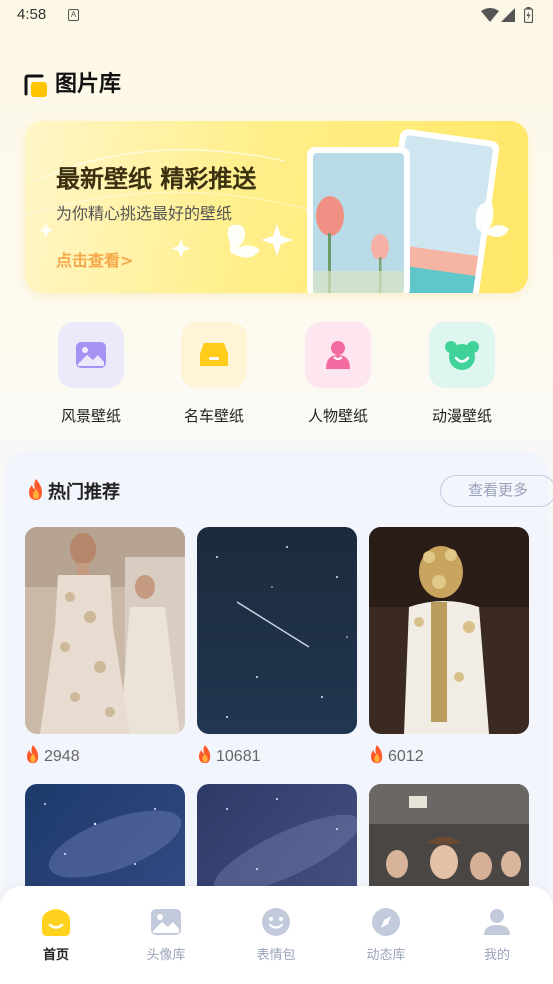 Image resolution: width=553 pixels, height=984 pixels. I want to click on tab-mine: 我的, so click(497, 934).